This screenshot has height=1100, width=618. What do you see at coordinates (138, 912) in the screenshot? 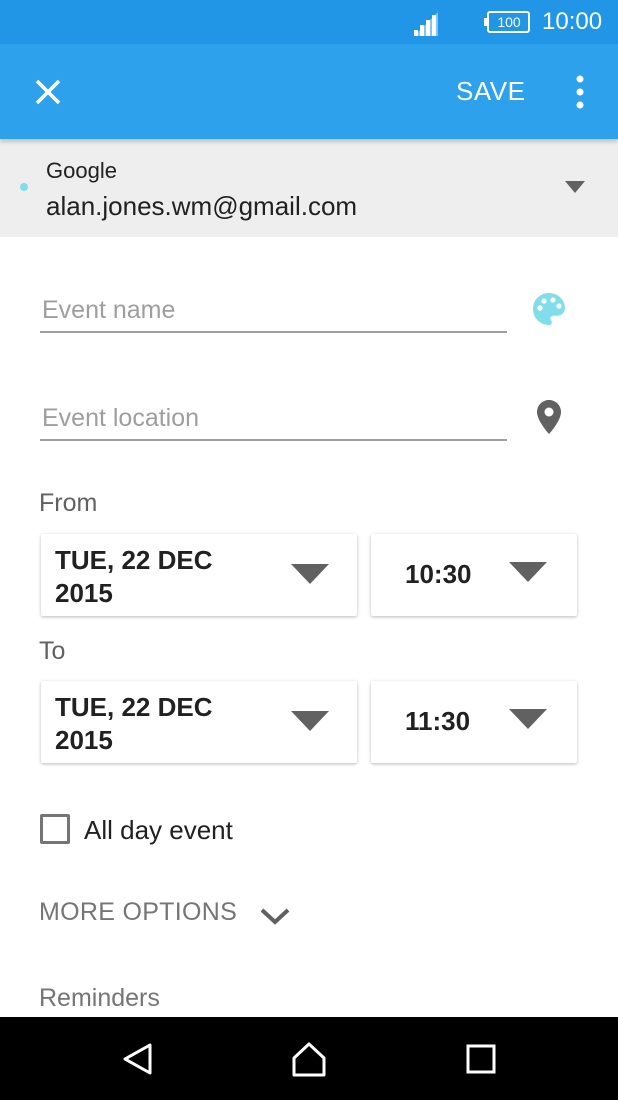
I see `more-options-label: MORE OPTIONS` at bounding box center [138, 912].